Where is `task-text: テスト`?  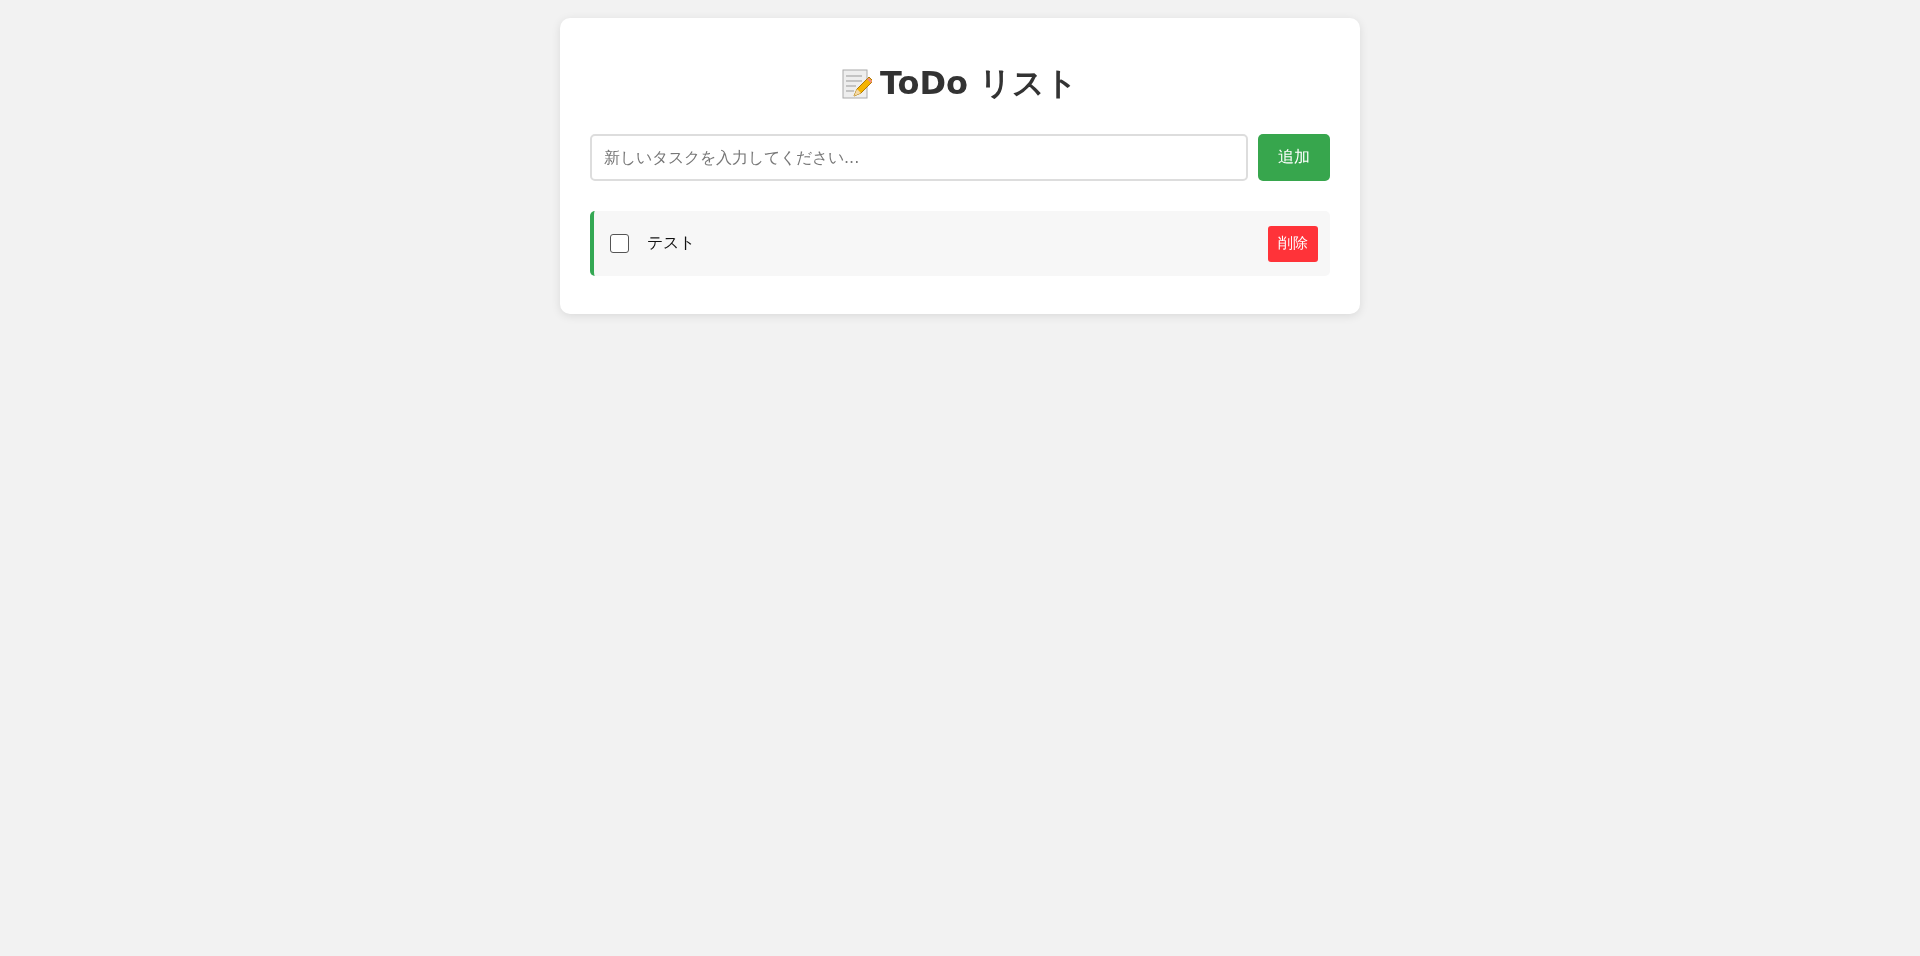 task-text: テスト is located at coordinates (671, 243).